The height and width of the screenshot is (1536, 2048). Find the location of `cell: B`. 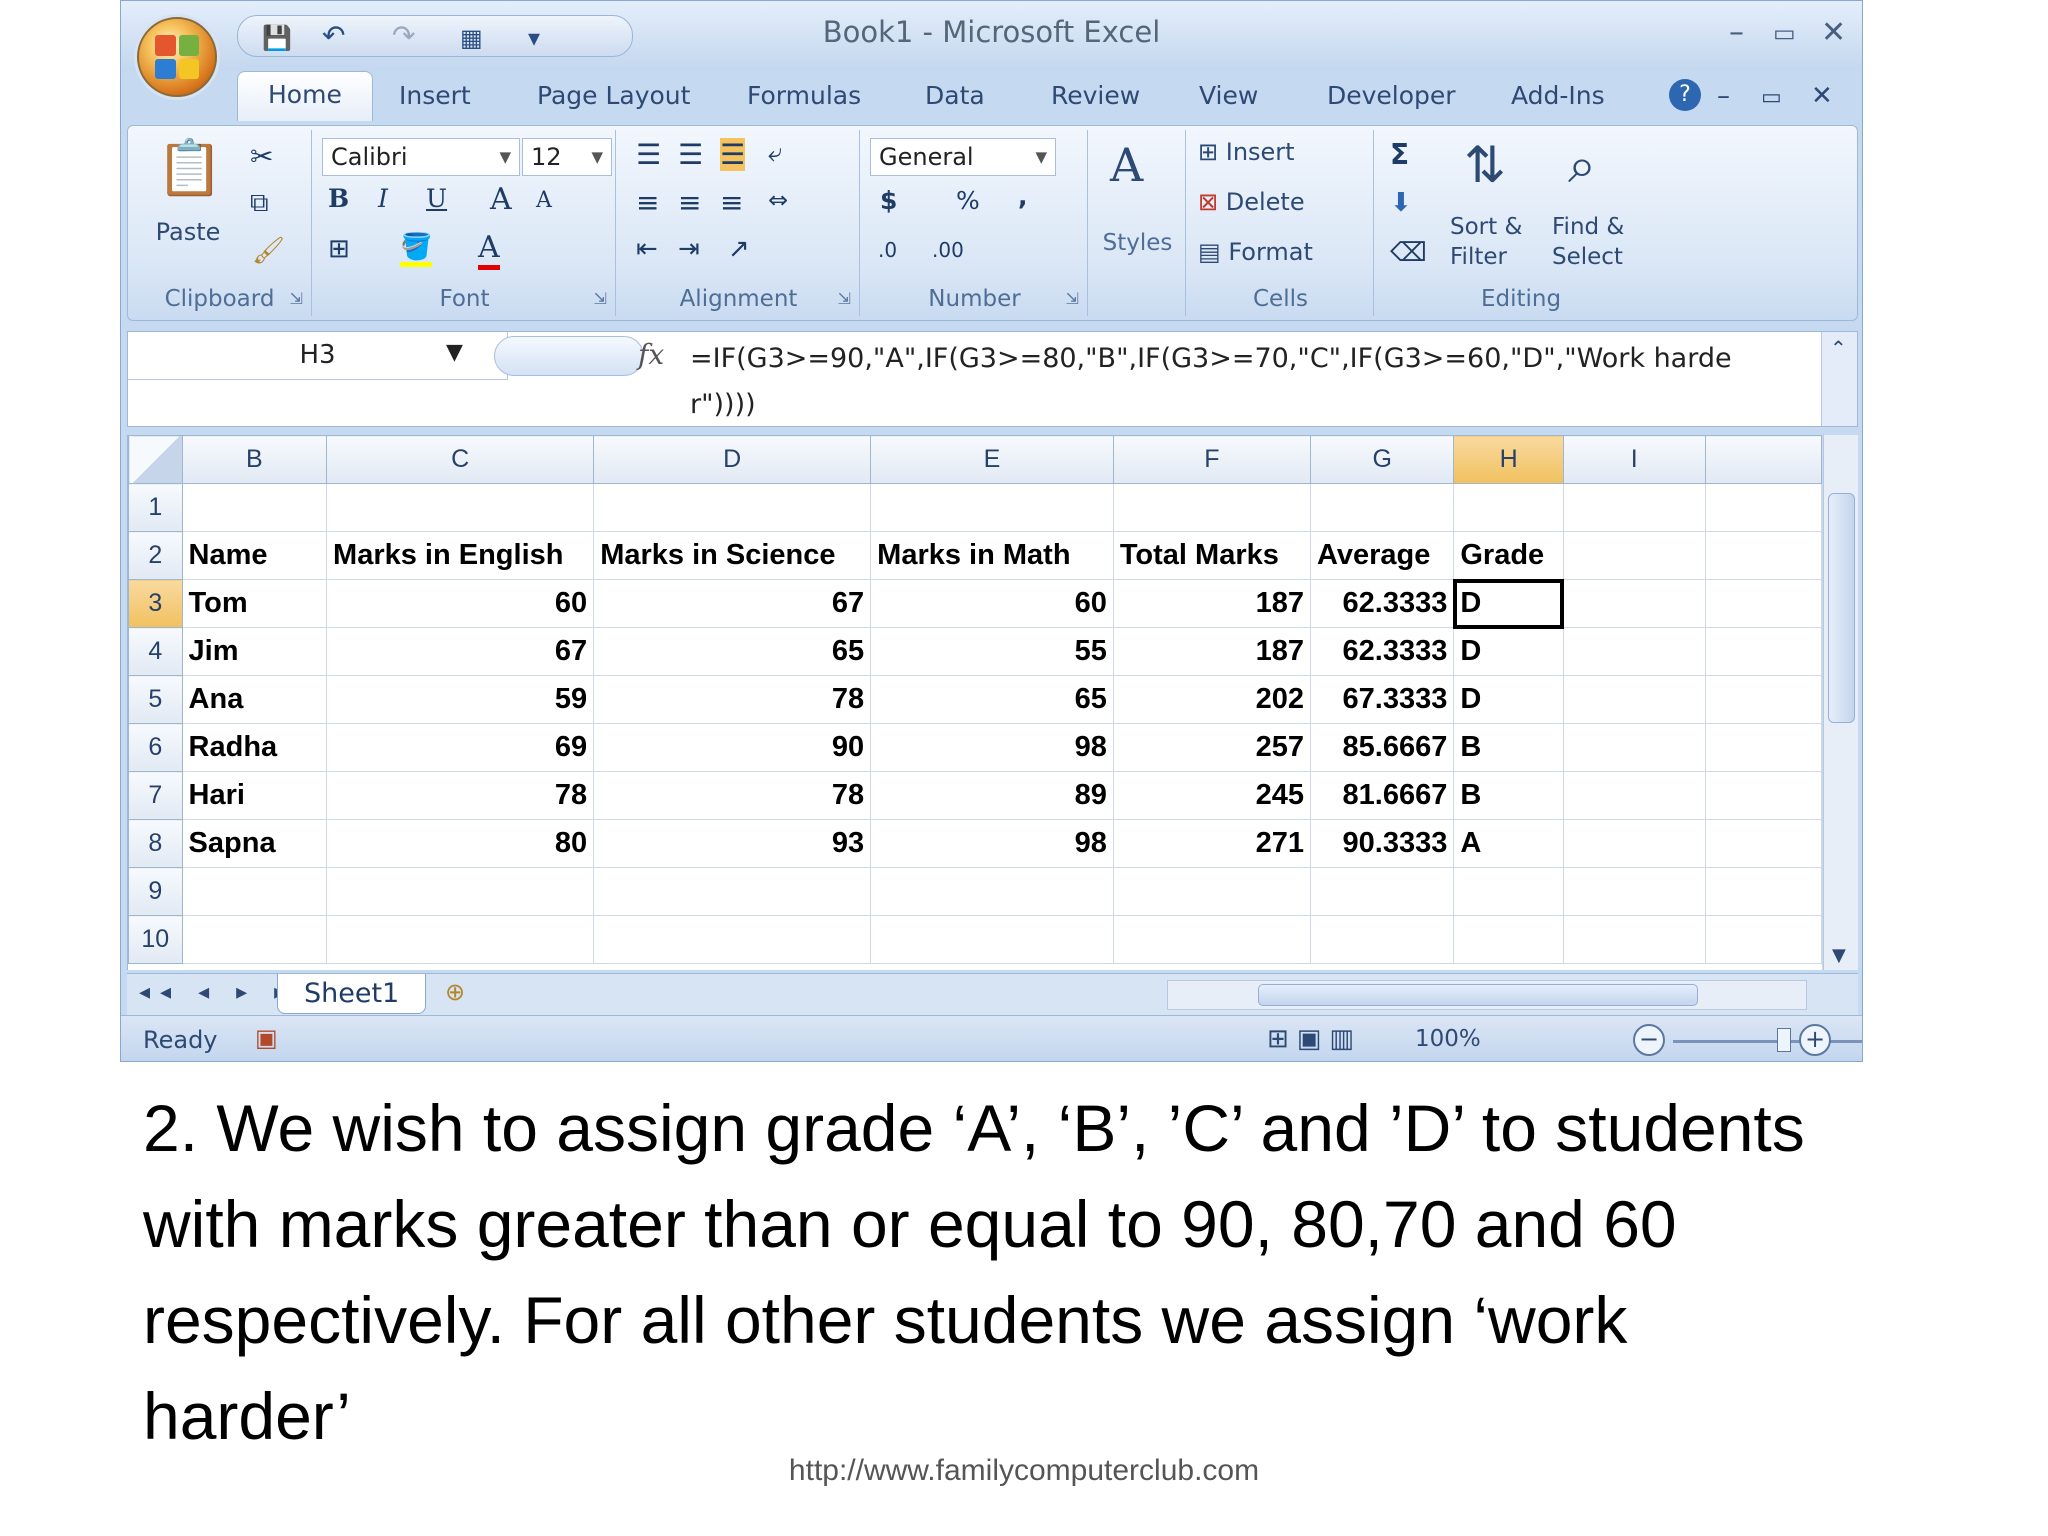

cell: B is located at coordinates (1508, 747).